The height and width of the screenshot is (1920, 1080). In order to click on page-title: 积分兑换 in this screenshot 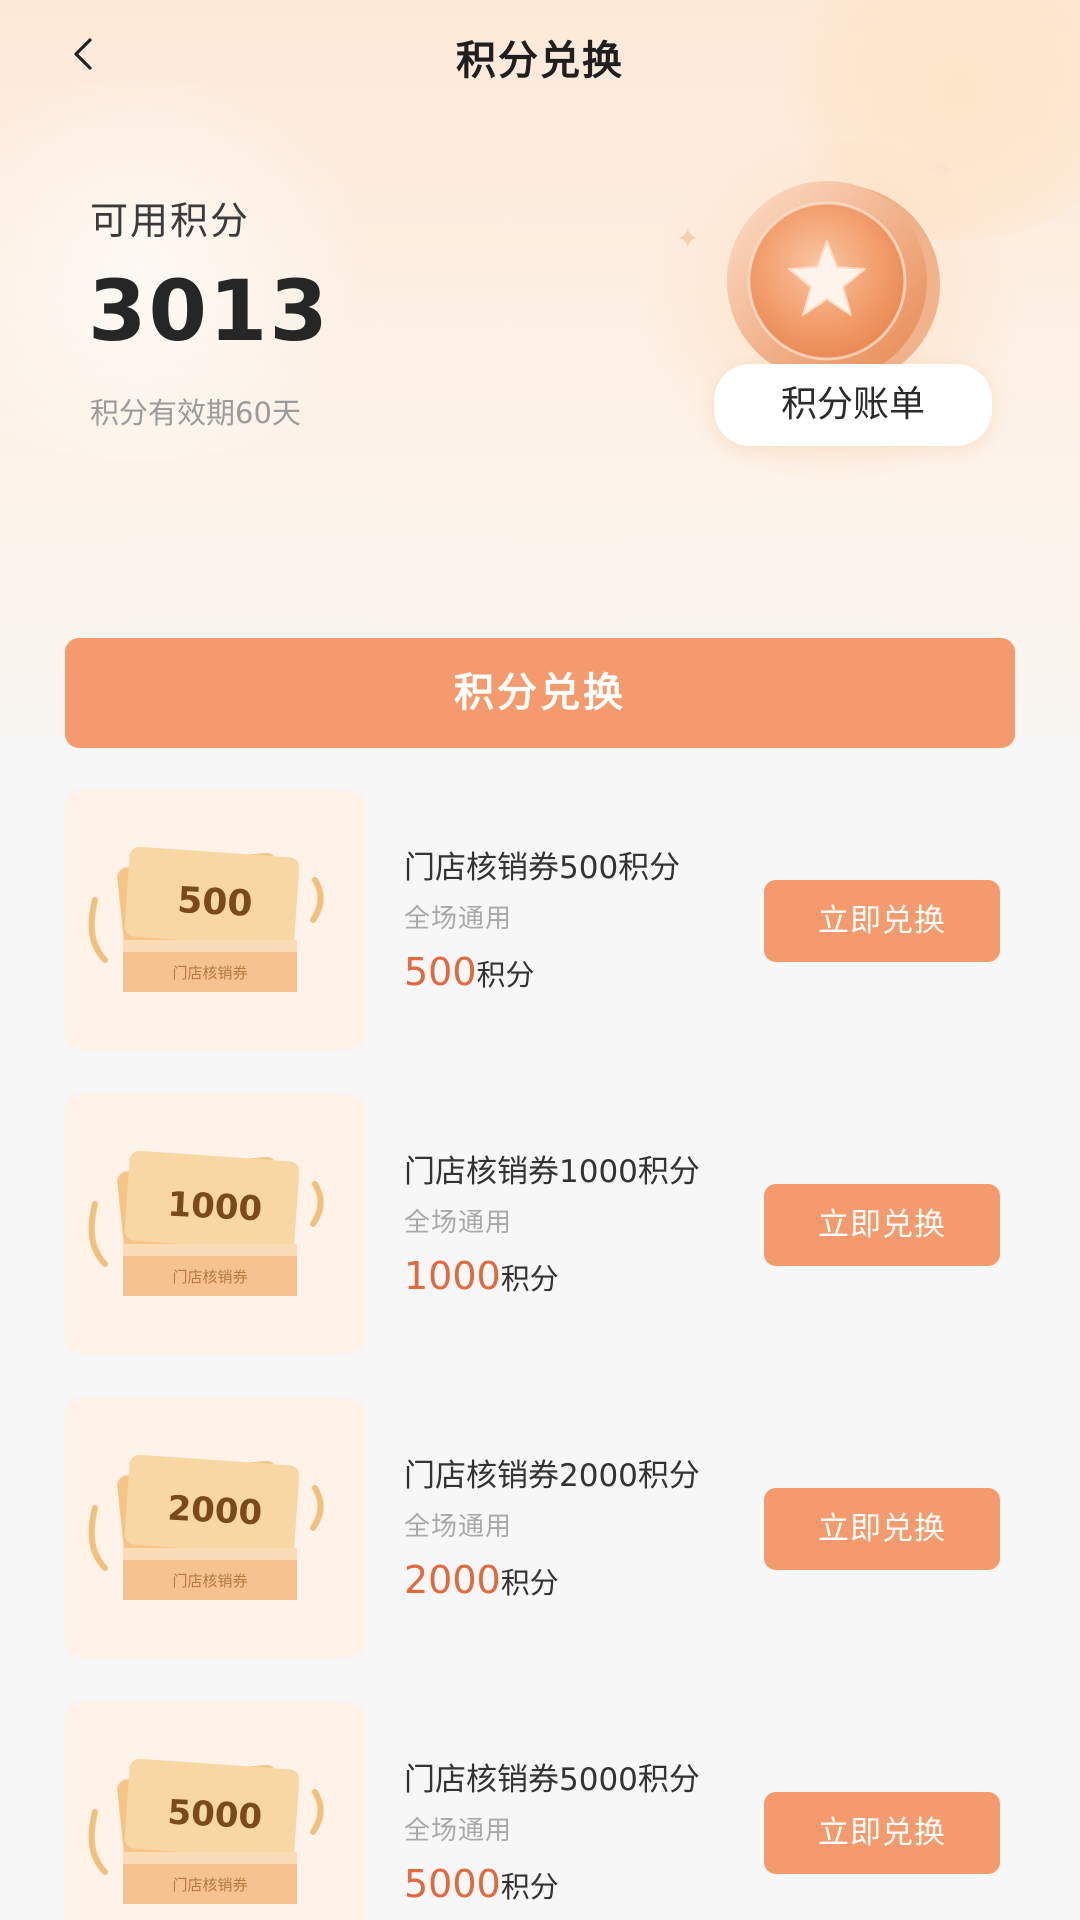, I will do `click(540, 61)`.